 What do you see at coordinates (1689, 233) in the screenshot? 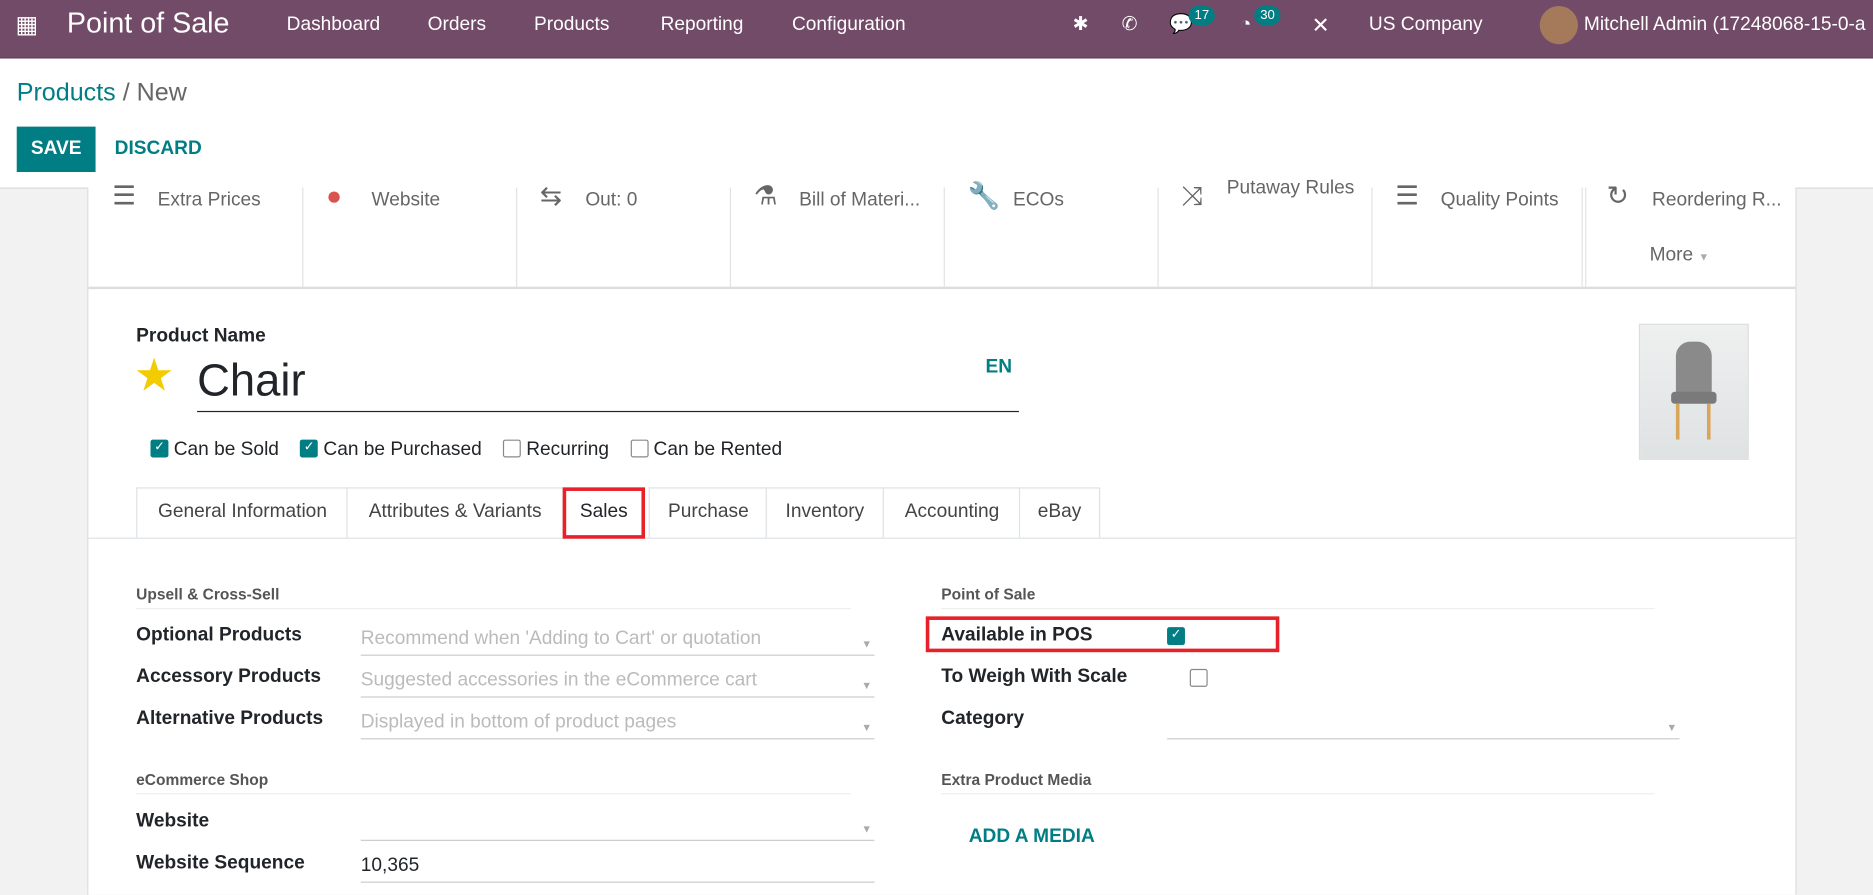
I see `smart-button-reordering: ↻ Reordering R... More ▼` at bounding box center [1689, 233].